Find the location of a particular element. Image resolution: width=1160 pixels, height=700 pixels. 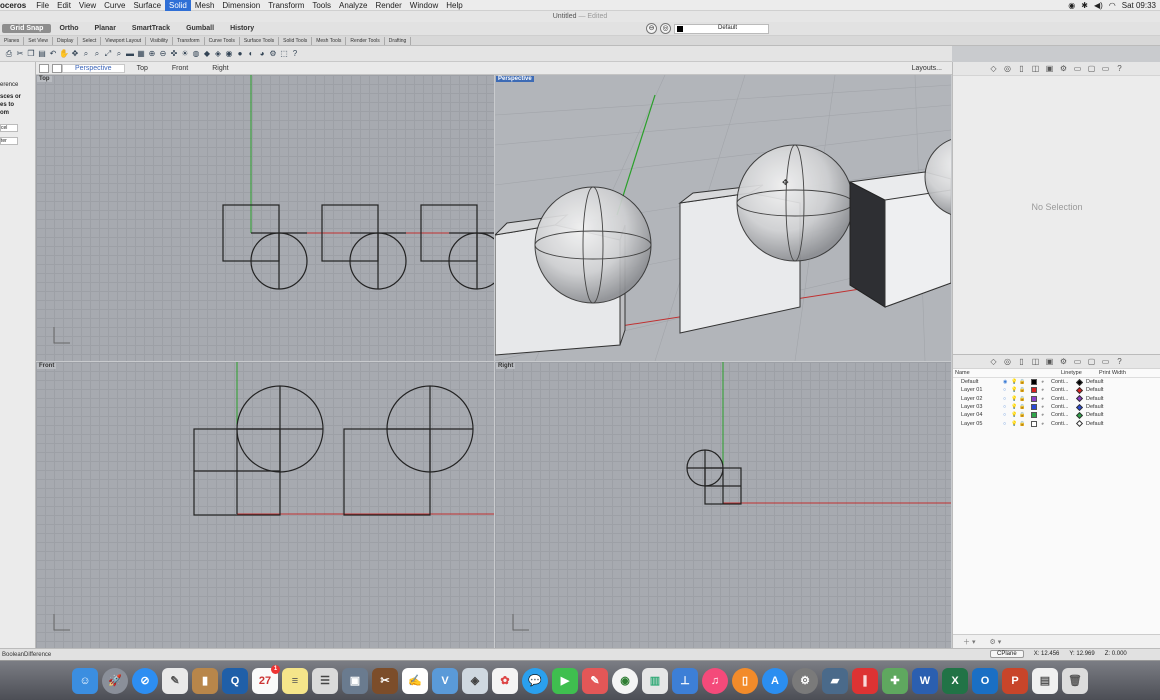

camera-icon: ▣ is located at coordinates (1050, 68).